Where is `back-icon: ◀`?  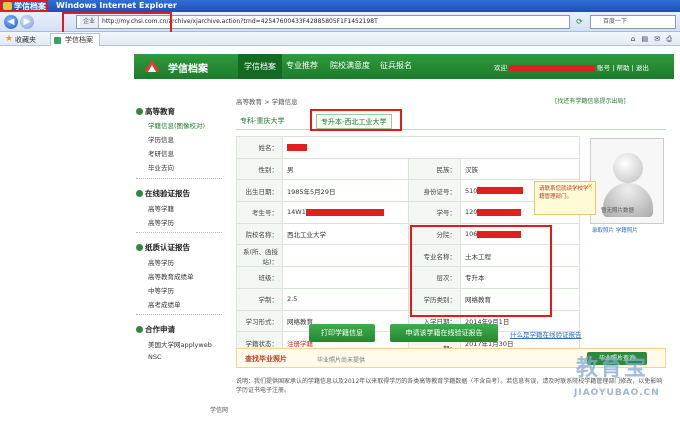
back-icon: ◀ is located at coordinates (11, 22).